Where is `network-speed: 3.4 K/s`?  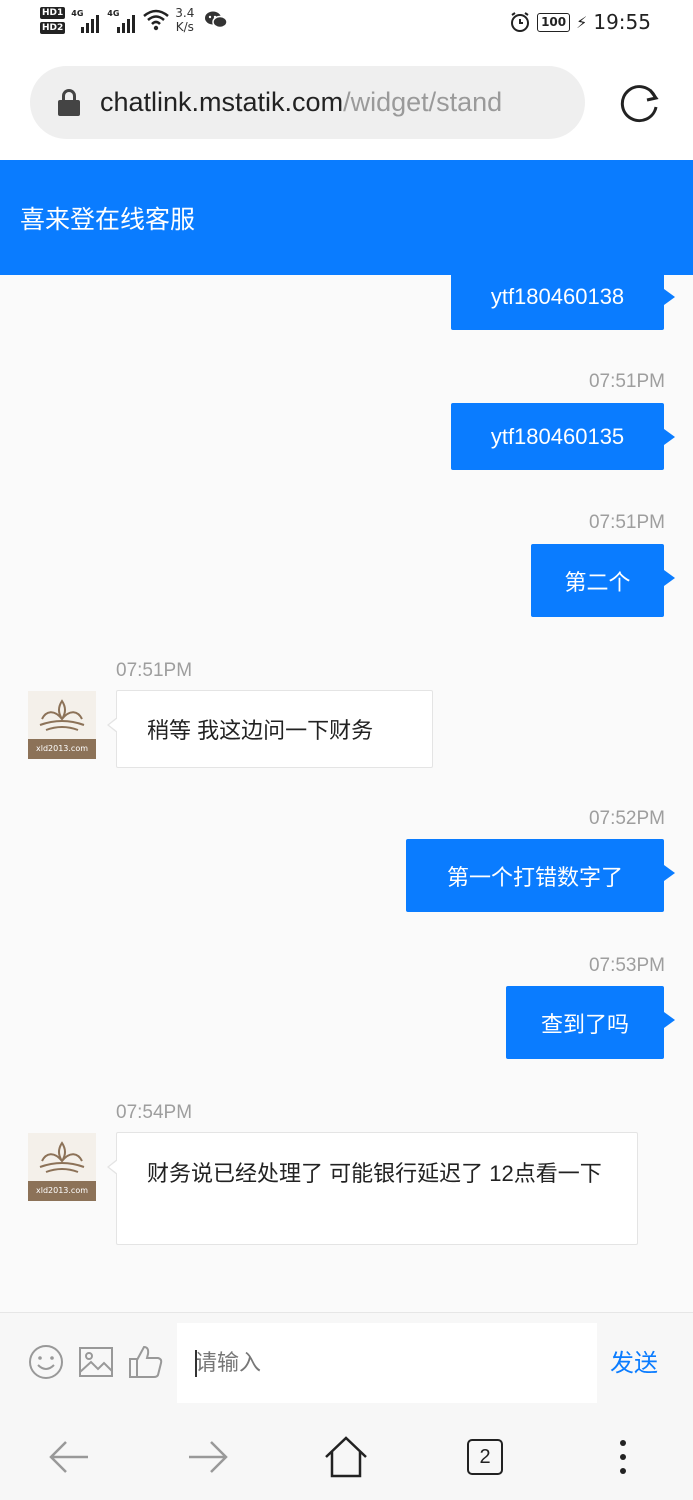
network-speed: 3.4 K/s is located at coordinates (185, 20).